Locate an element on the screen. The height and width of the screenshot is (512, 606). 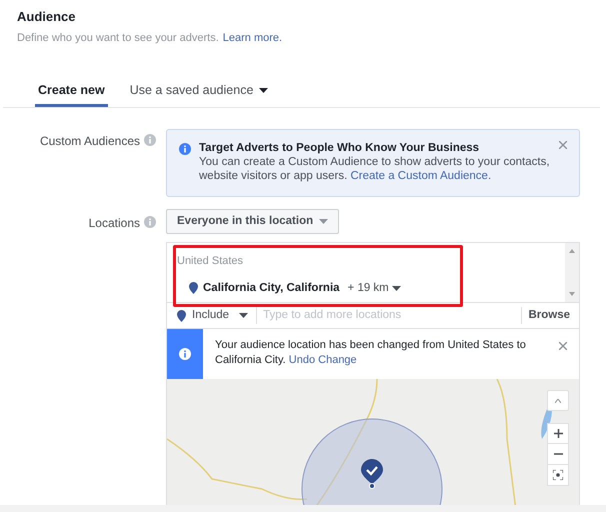
recenter-icon is located at coordinates (558, 475).